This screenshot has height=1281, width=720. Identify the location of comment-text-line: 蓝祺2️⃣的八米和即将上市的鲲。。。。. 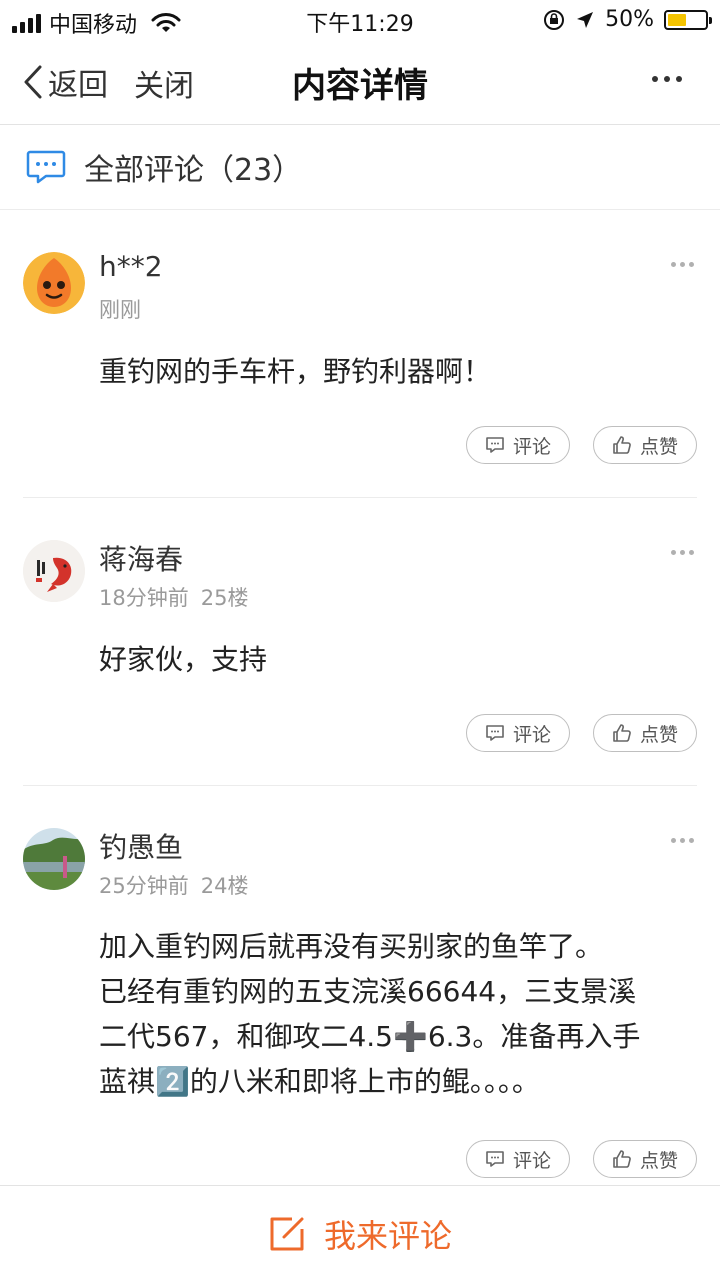
(319, 1081).